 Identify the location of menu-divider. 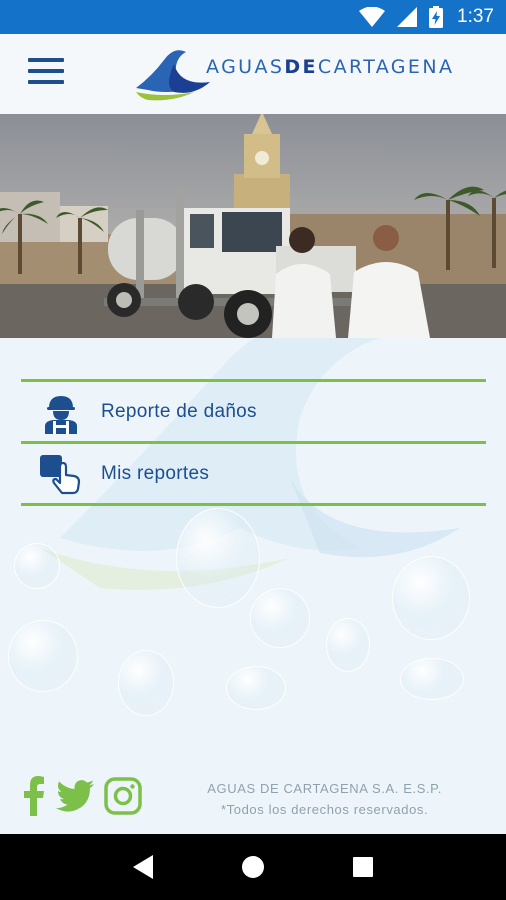
(253, 504).